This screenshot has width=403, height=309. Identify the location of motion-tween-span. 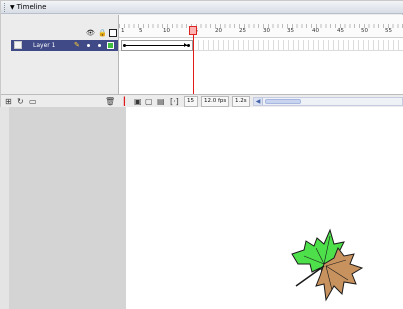
(157, 45).